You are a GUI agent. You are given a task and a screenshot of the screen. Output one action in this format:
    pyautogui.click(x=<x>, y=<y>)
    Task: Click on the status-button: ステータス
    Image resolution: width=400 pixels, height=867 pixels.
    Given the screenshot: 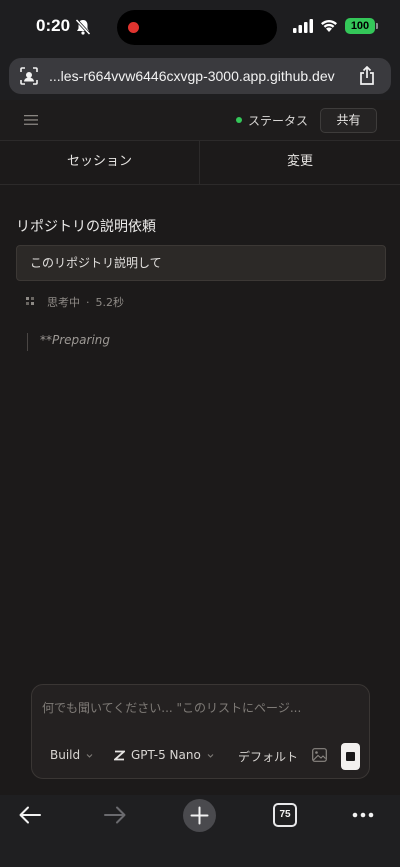 What is the action you would take?
    pyautogui.click(x=278, y=120)
    